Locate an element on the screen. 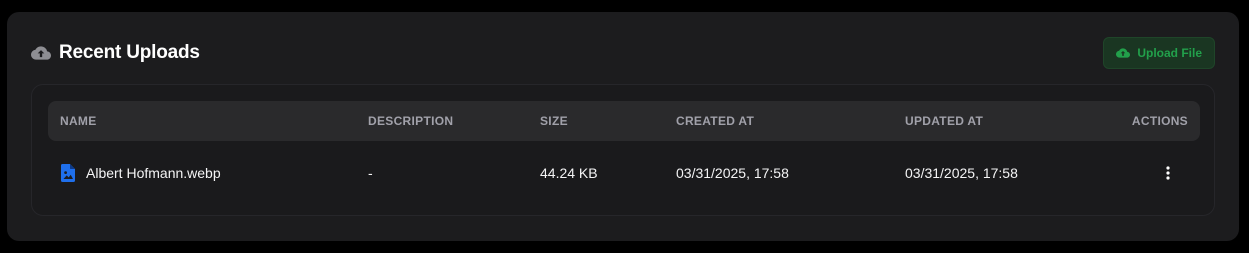 The height and width of the screenshot is (253, 1249). cell-description: - is located at coordinates (370, 173).